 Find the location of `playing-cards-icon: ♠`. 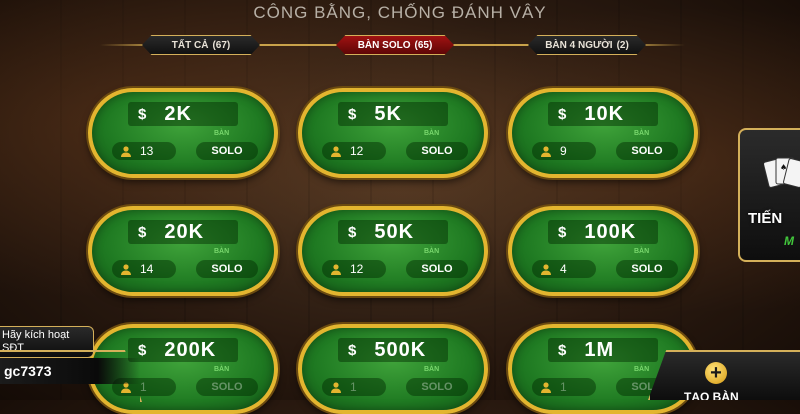

playing-cards-icon: ♠ is located at coordinates (782, 172).